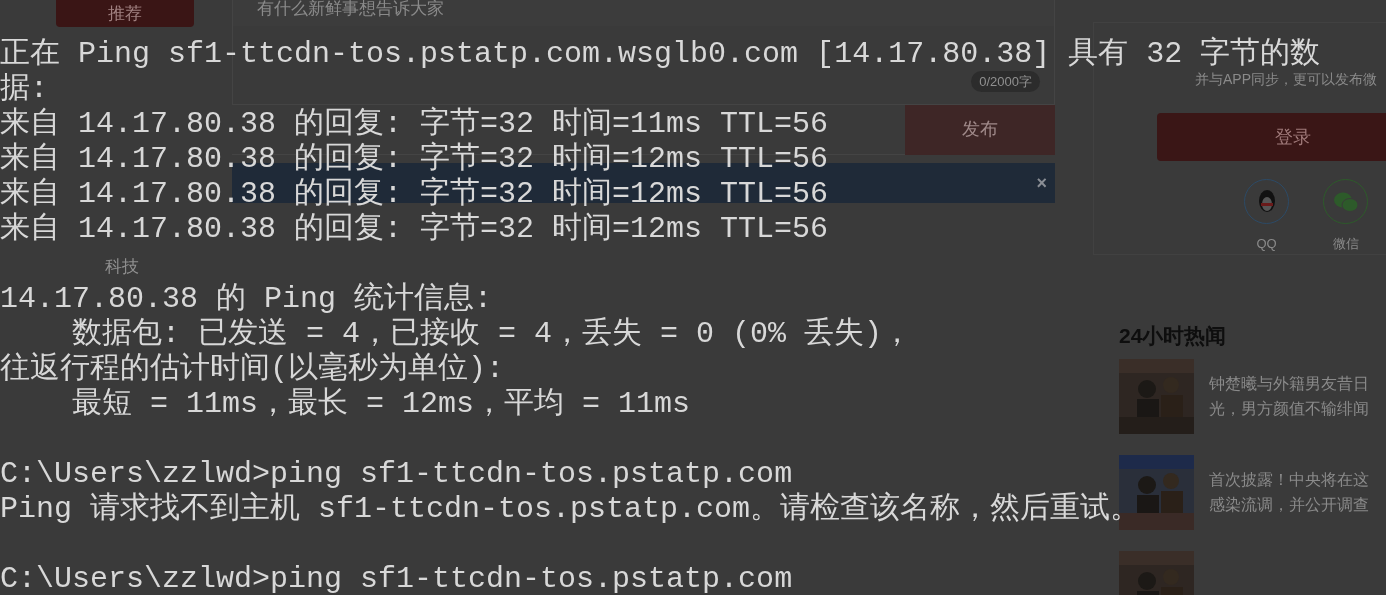 The image size is (1386, 595). What do you see at coordinates (246, 299) in the screenshot?
I see `console-line: 14.17.80.38 的 Ping 统计信息:` at bounding box center [246, 299].